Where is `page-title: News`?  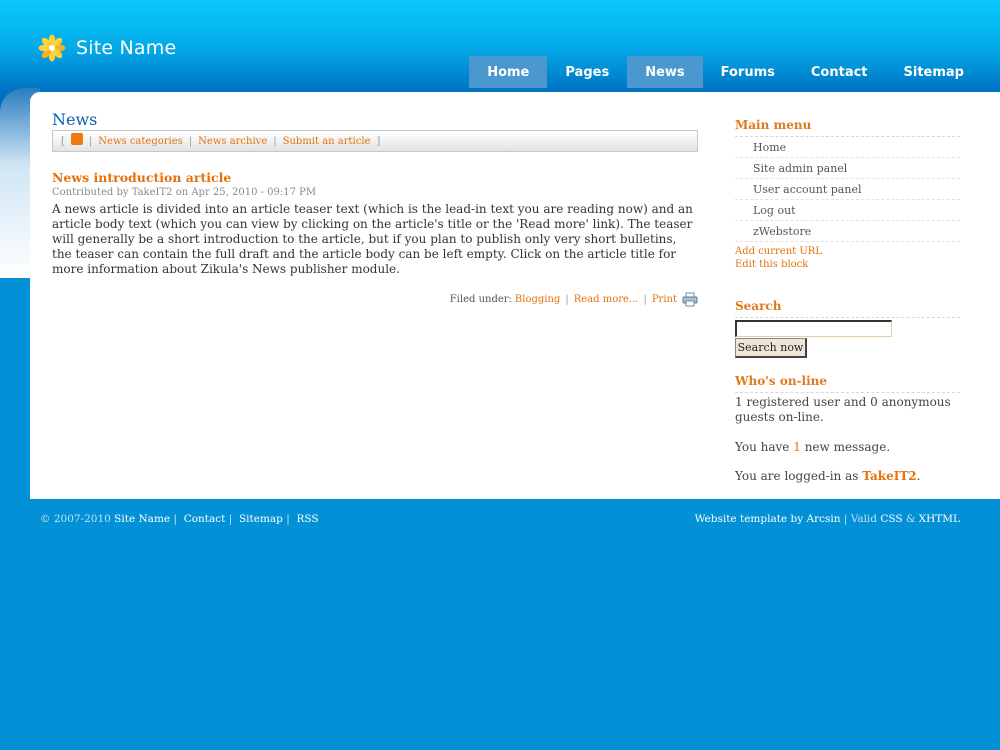 page-title: News is located at coordinates (75, 119).